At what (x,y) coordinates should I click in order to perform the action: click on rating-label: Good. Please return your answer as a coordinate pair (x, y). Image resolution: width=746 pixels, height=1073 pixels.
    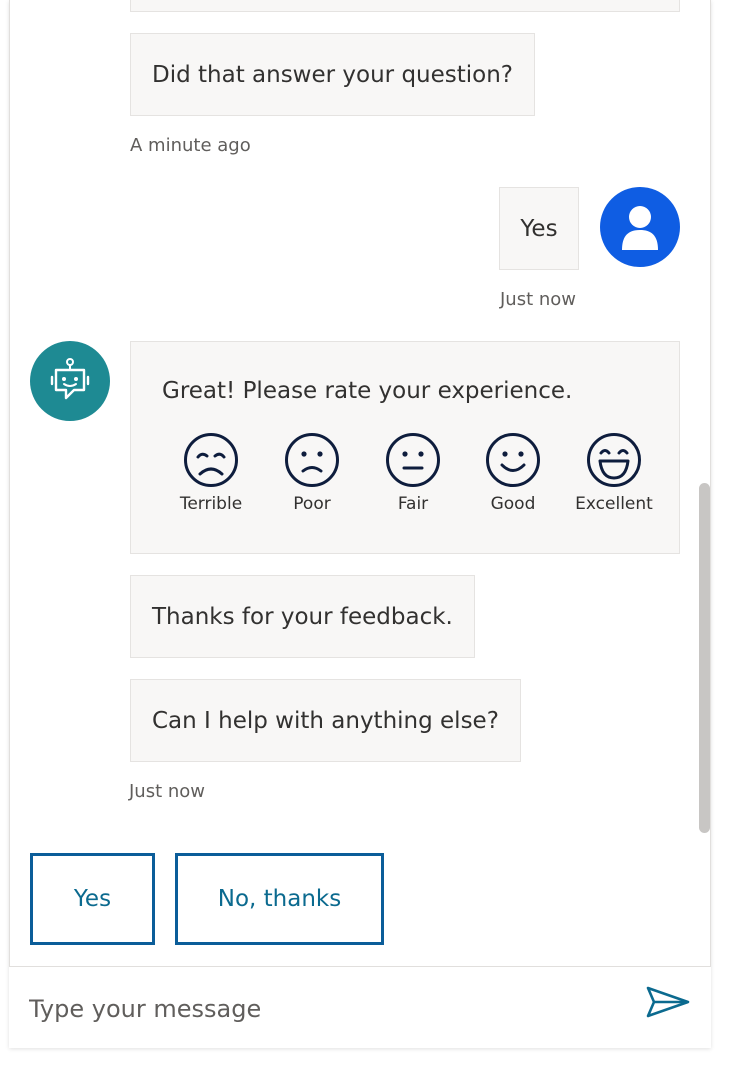
    Looking at the image, I should click on (513, 504).